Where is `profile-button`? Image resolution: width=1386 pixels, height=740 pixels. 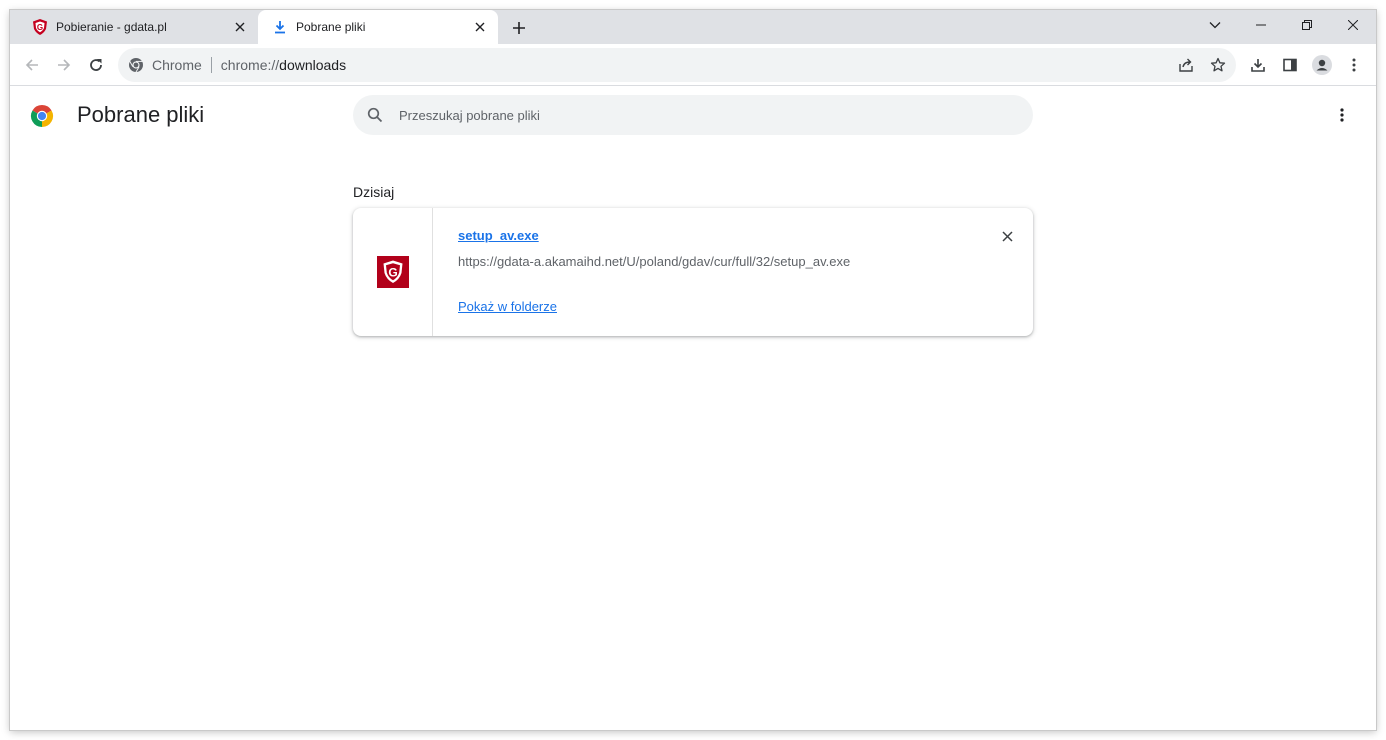 profile-button is located at coordinates (1322, 65).